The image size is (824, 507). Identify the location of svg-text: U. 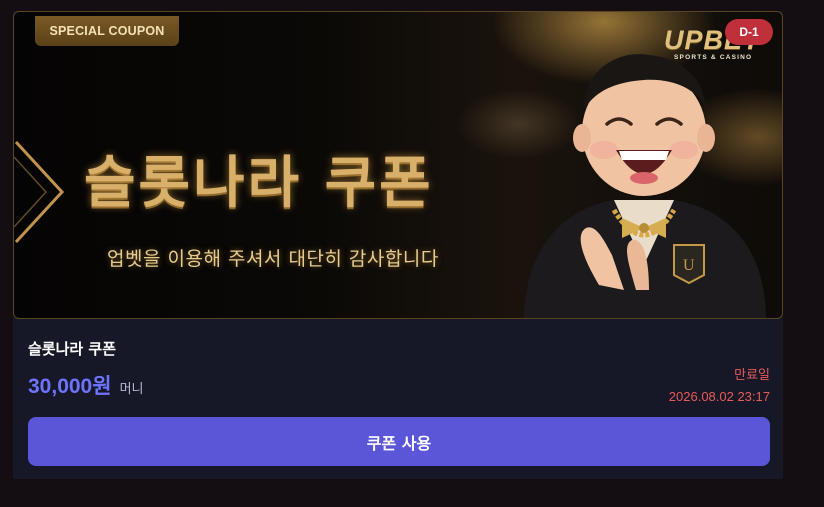
(689, 265).